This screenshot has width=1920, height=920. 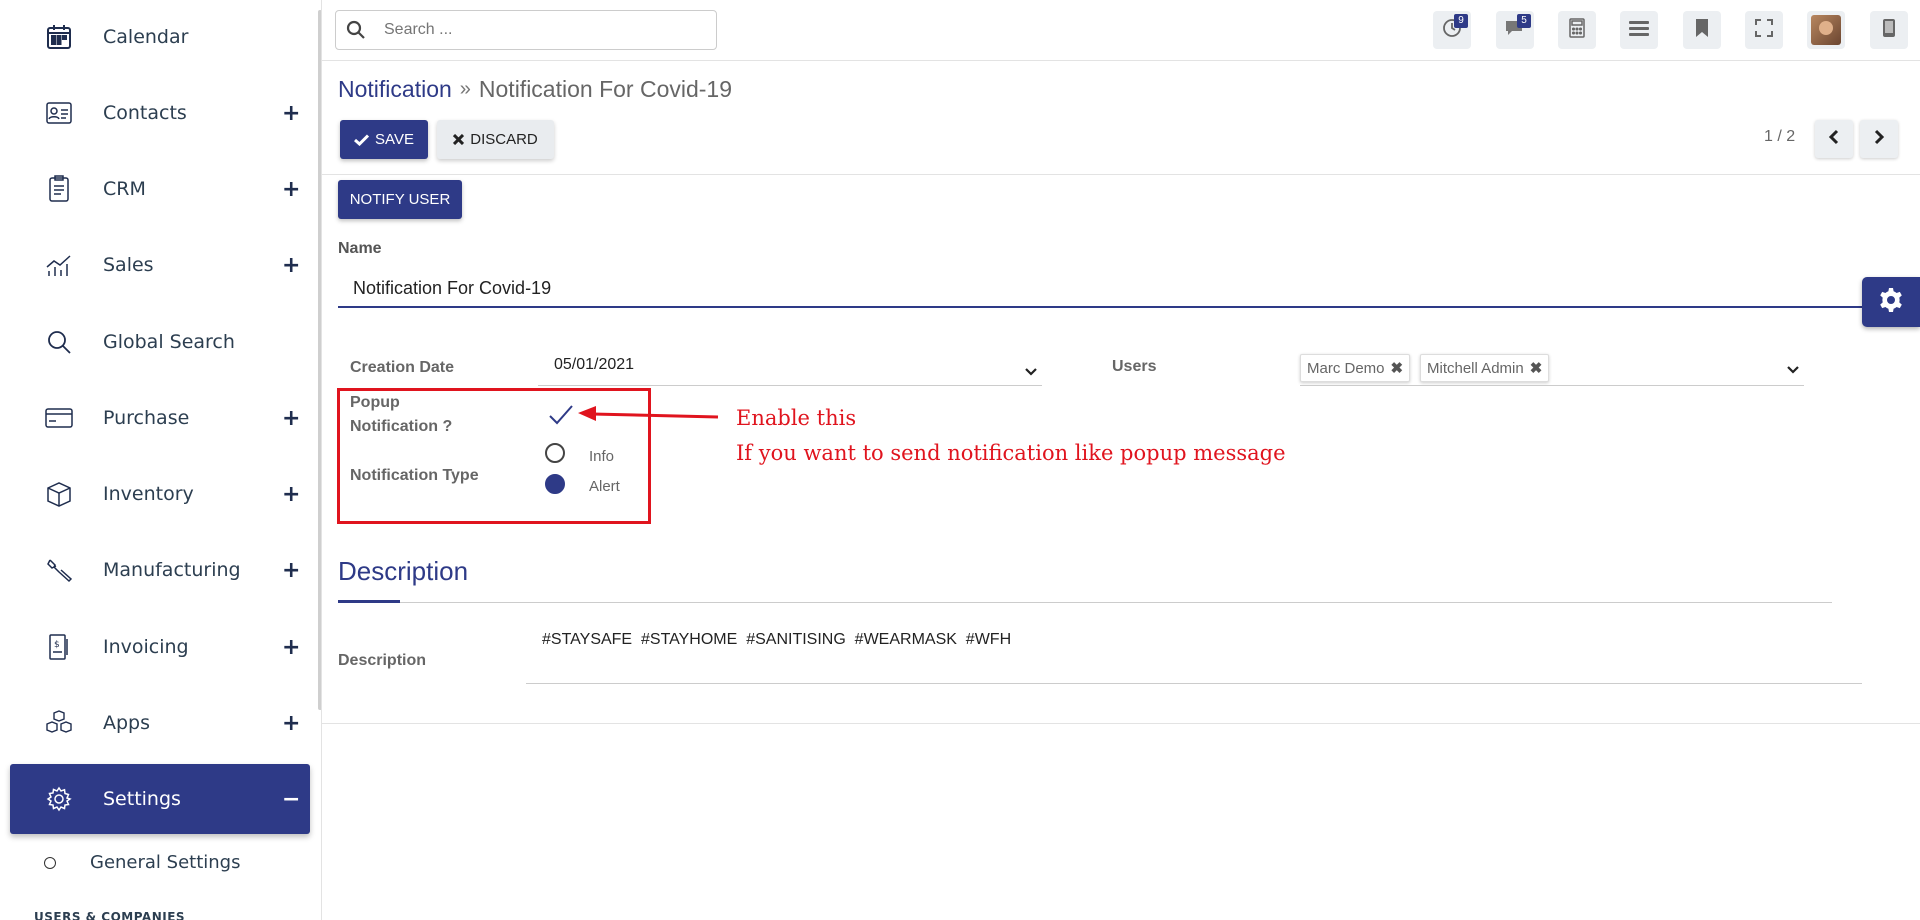 I want to click on messages-button: 5, so click(x=1515, y=30).